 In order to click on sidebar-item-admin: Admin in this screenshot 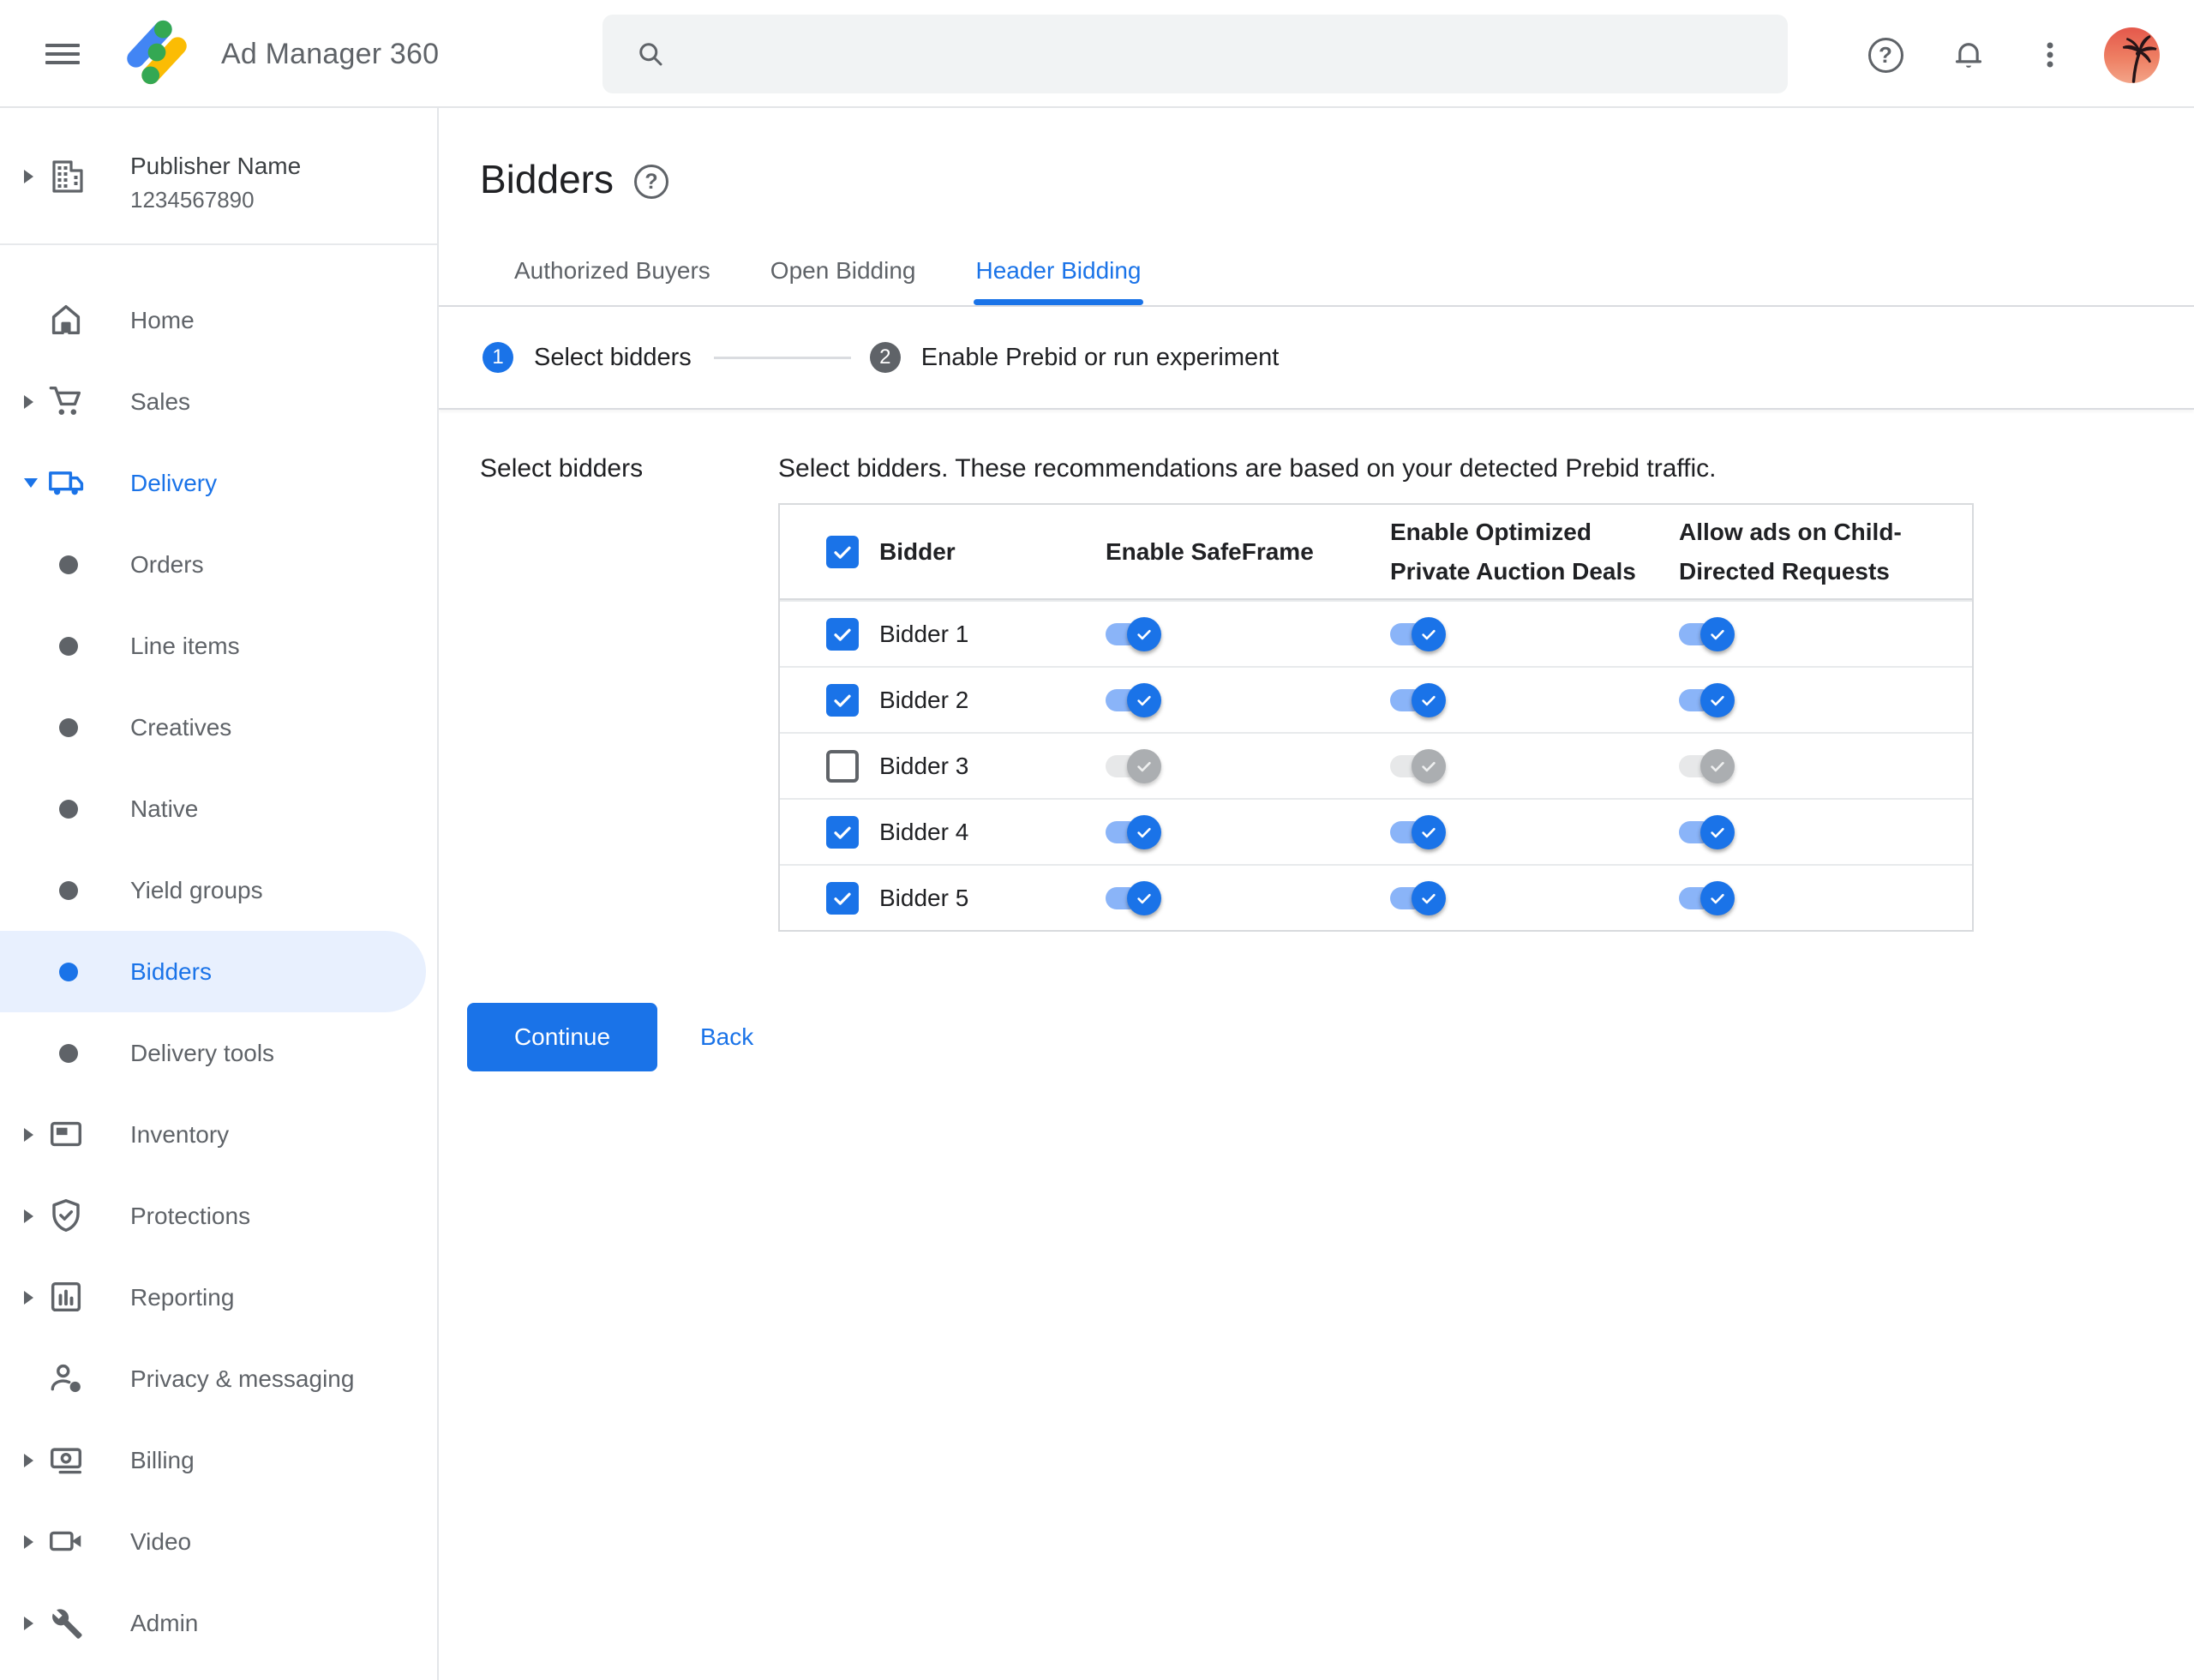, I will do `click(218, 1623)`.